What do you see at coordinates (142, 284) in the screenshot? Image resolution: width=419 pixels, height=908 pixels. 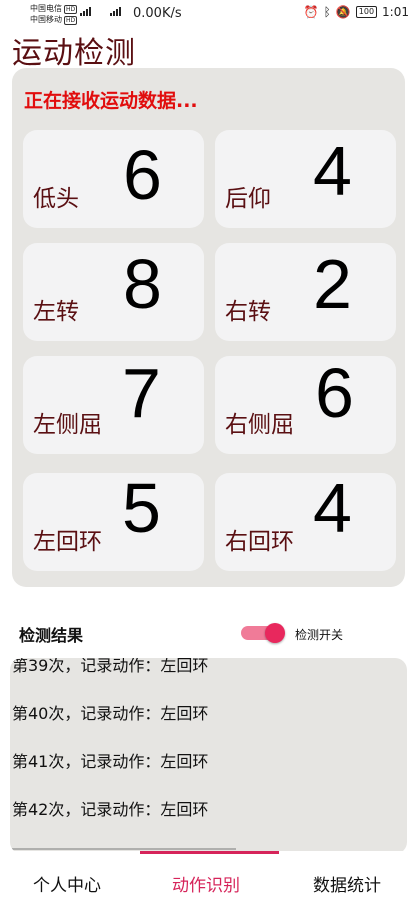 I see `motion-count: 8` at bounding box center [142, 284].